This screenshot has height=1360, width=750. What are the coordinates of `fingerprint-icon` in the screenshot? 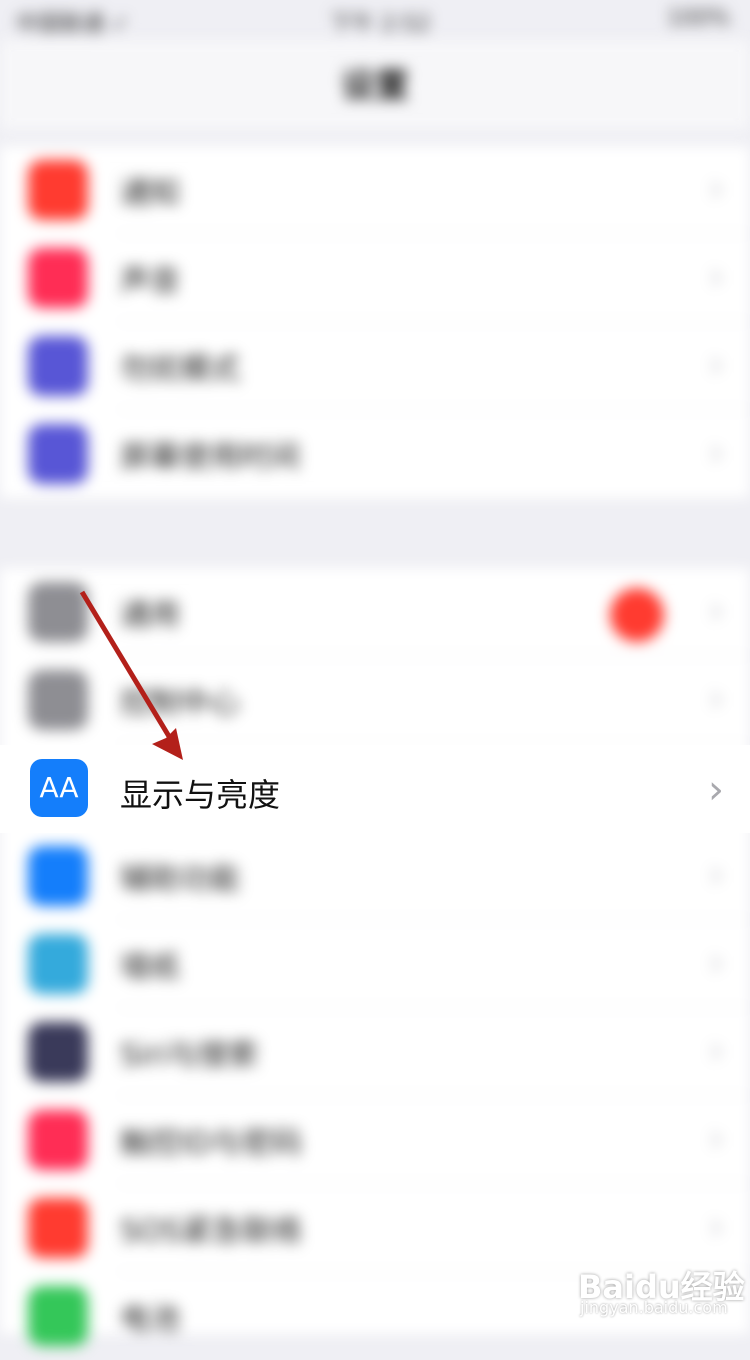 It's located at (58, 1140).